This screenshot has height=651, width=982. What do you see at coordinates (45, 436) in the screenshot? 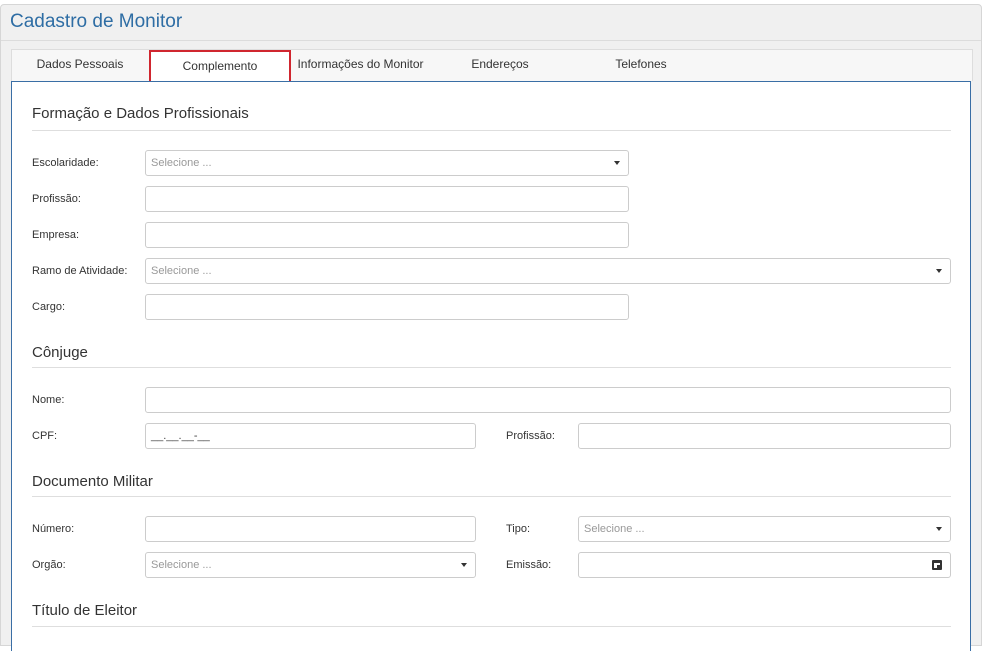
I see `conjuge-cpf-label: CPF:` at bounding box center [45, 436].